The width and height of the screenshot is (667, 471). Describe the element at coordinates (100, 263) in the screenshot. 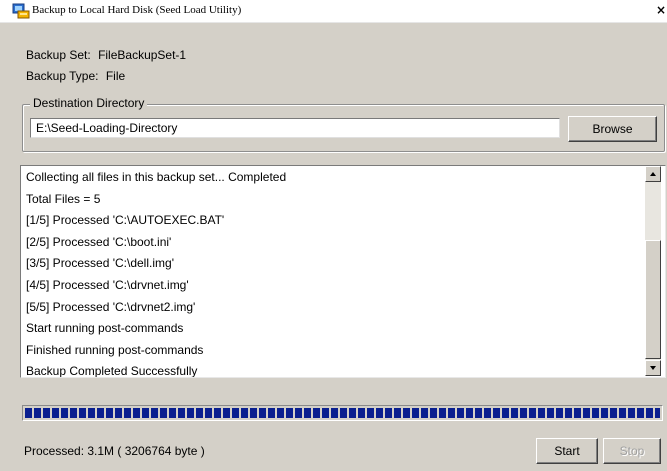

I see `log-line: [3/5] Processed 'C:\dell.img'` at that location.